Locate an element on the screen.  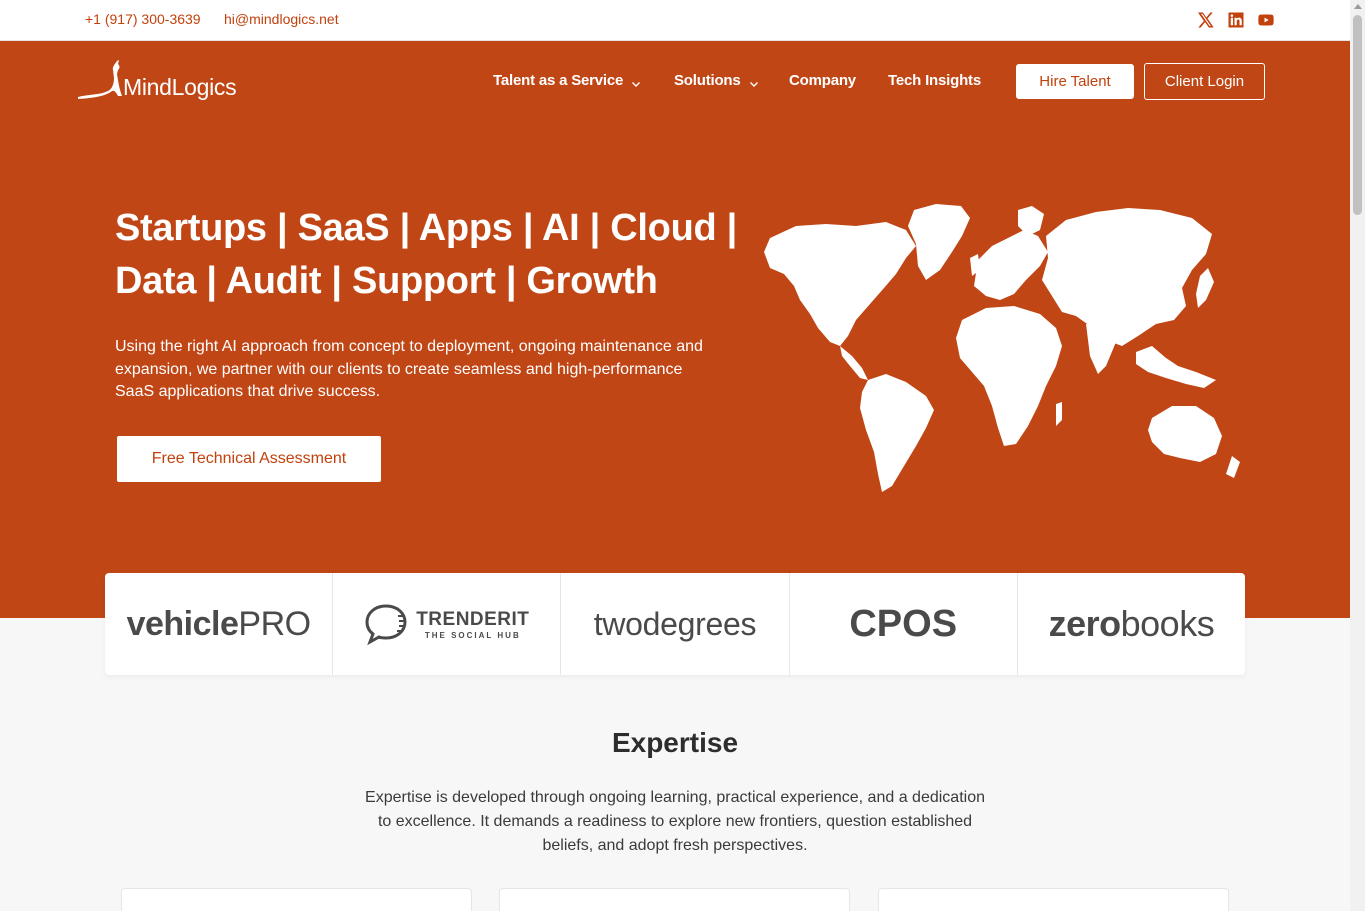
logo-text: zero is located at coordinates (1085, 623).